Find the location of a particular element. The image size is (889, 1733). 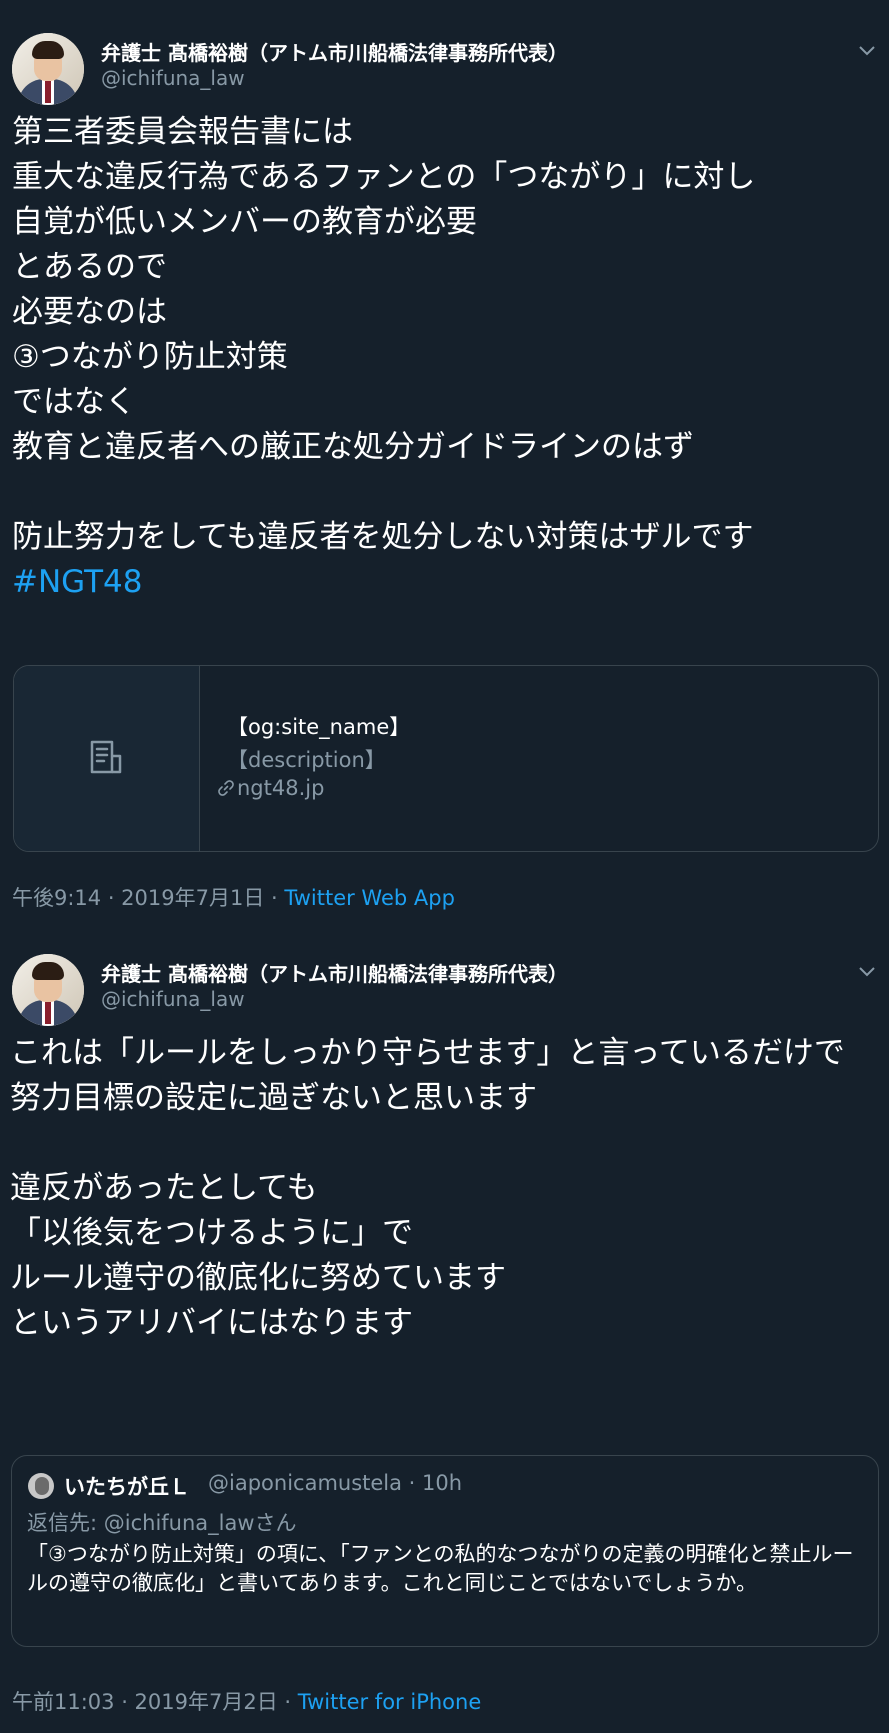

card-domain: ngt48.jp is located at coordinates (270, 788).